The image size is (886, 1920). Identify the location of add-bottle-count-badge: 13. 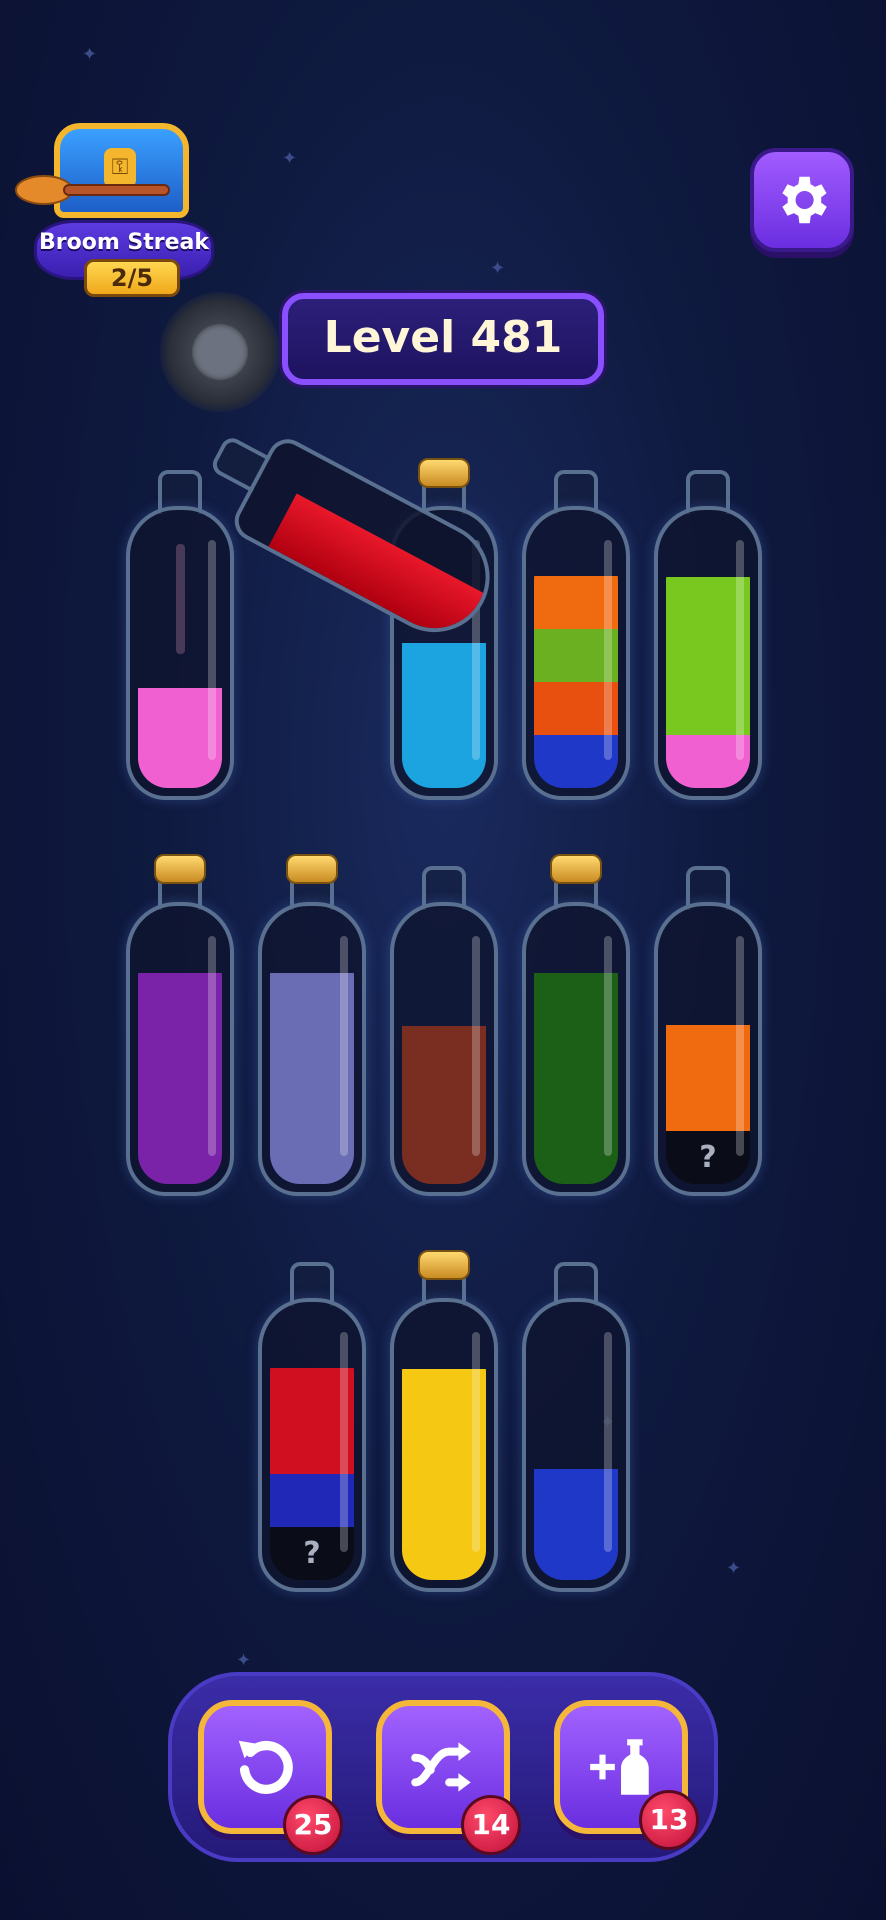
(669, 1820).